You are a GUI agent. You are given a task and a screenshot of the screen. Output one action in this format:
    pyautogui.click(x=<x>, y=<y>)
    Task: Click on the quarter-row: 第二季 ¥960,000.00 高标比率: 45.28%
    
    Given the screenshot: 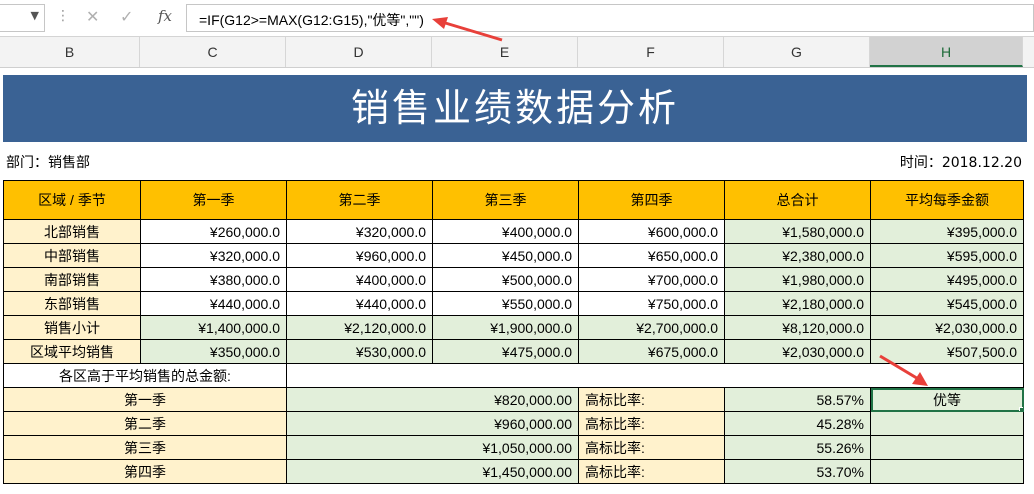 What is the action you would take?
    pyautogui.click(x=513, y=423)
    